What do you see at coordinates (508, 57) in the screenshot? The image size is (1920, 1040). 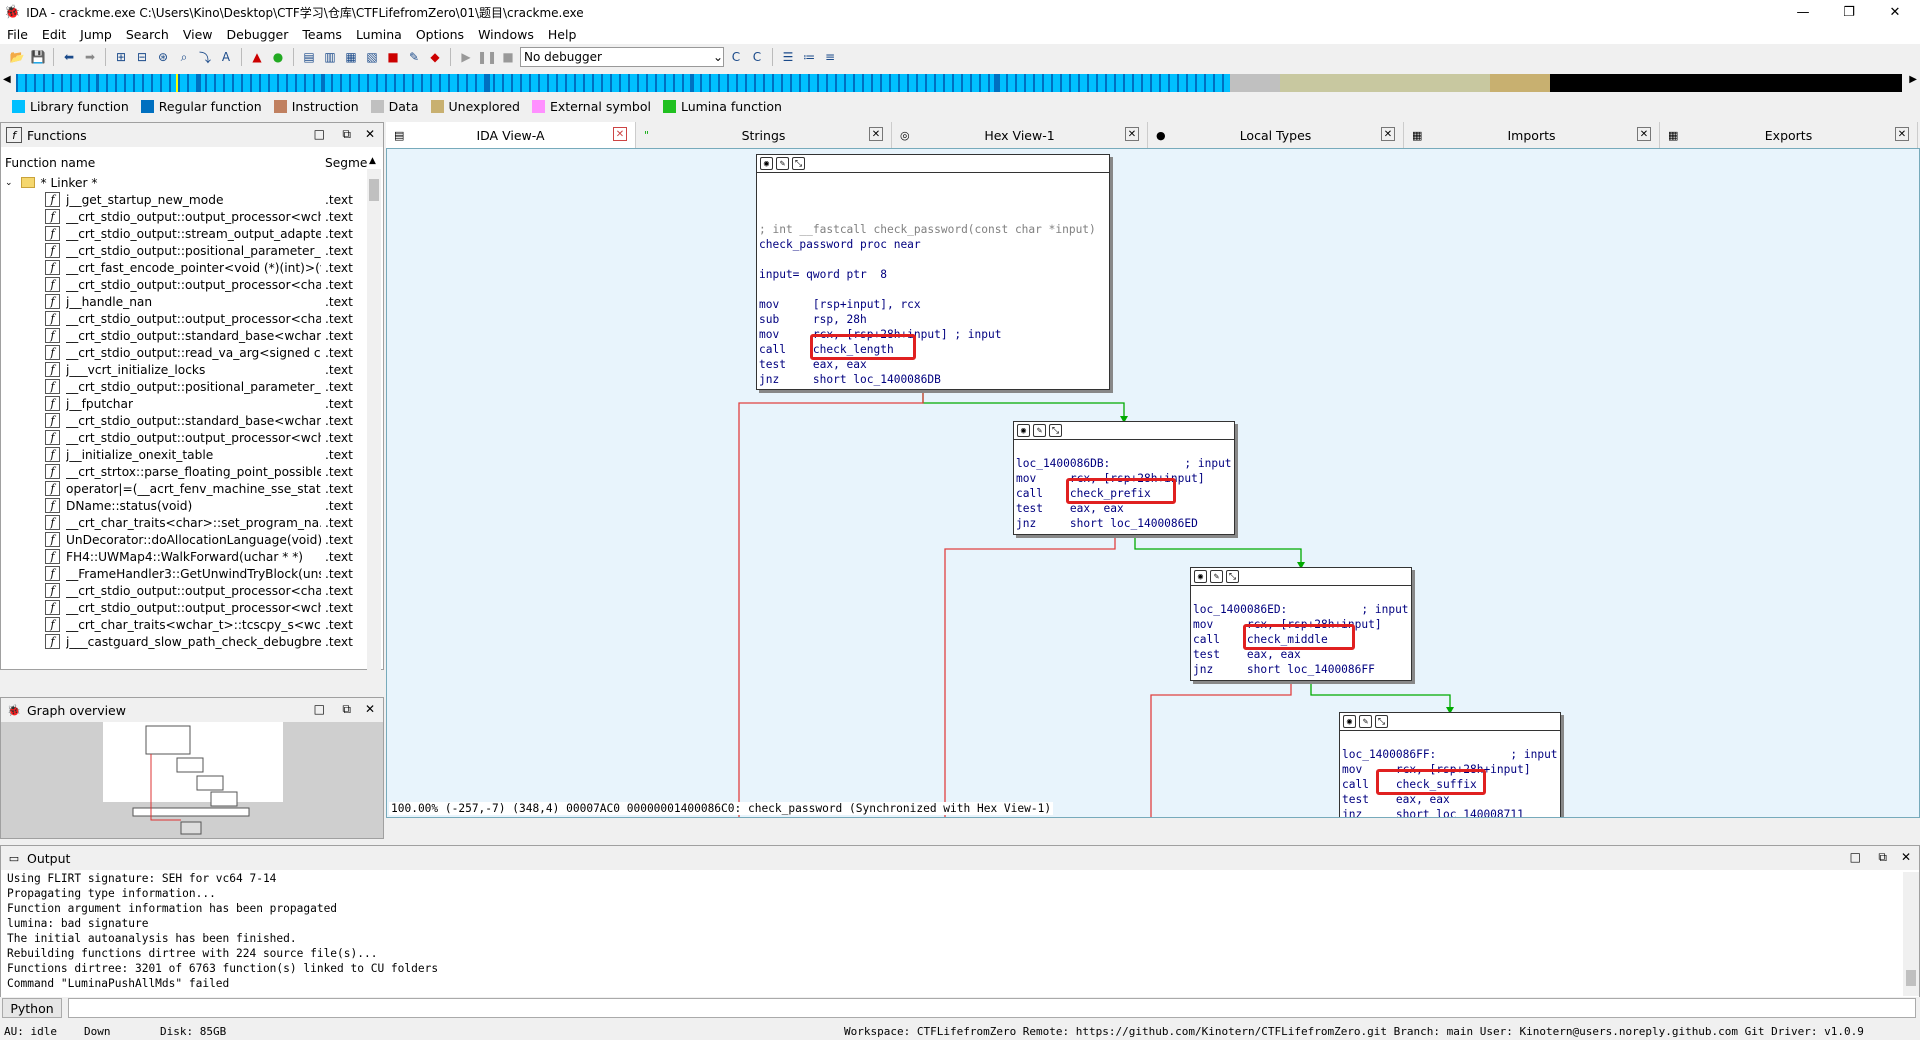 I see `terminate-icon: ■` at bounding box center [508, 57].